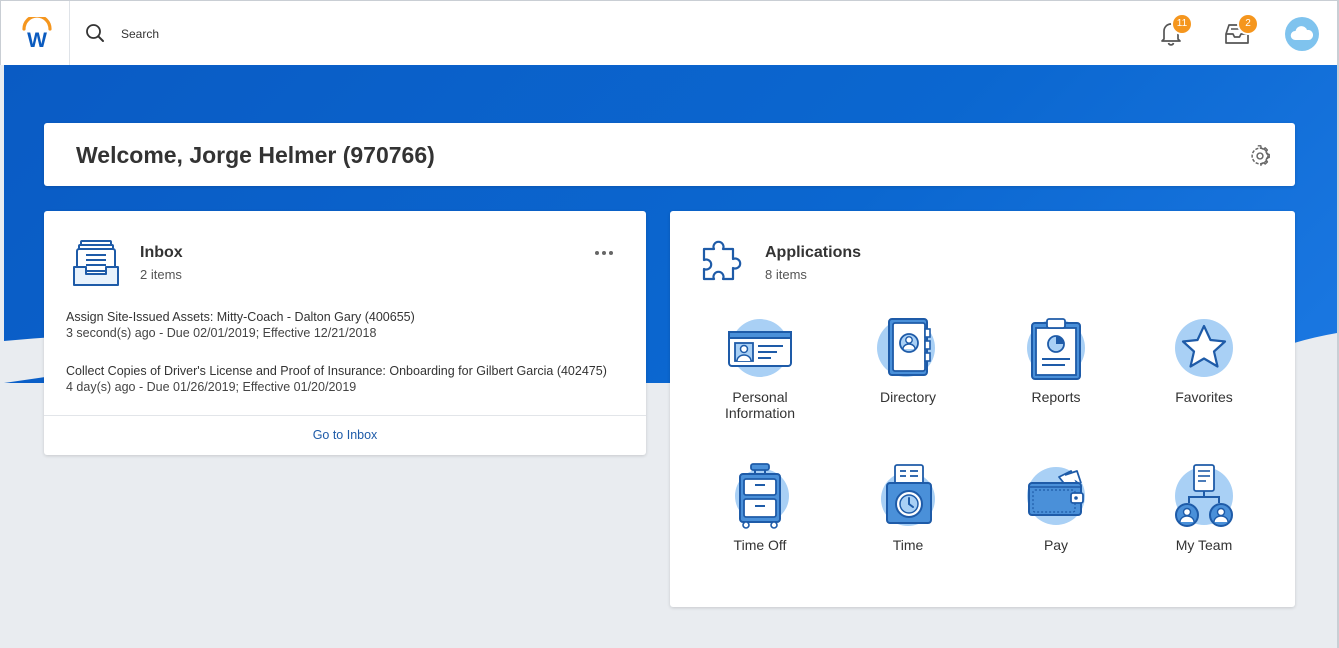  Describe the element at coordinates (1056, 397) in the screenshot. I see `app-label: Reports` at that location.